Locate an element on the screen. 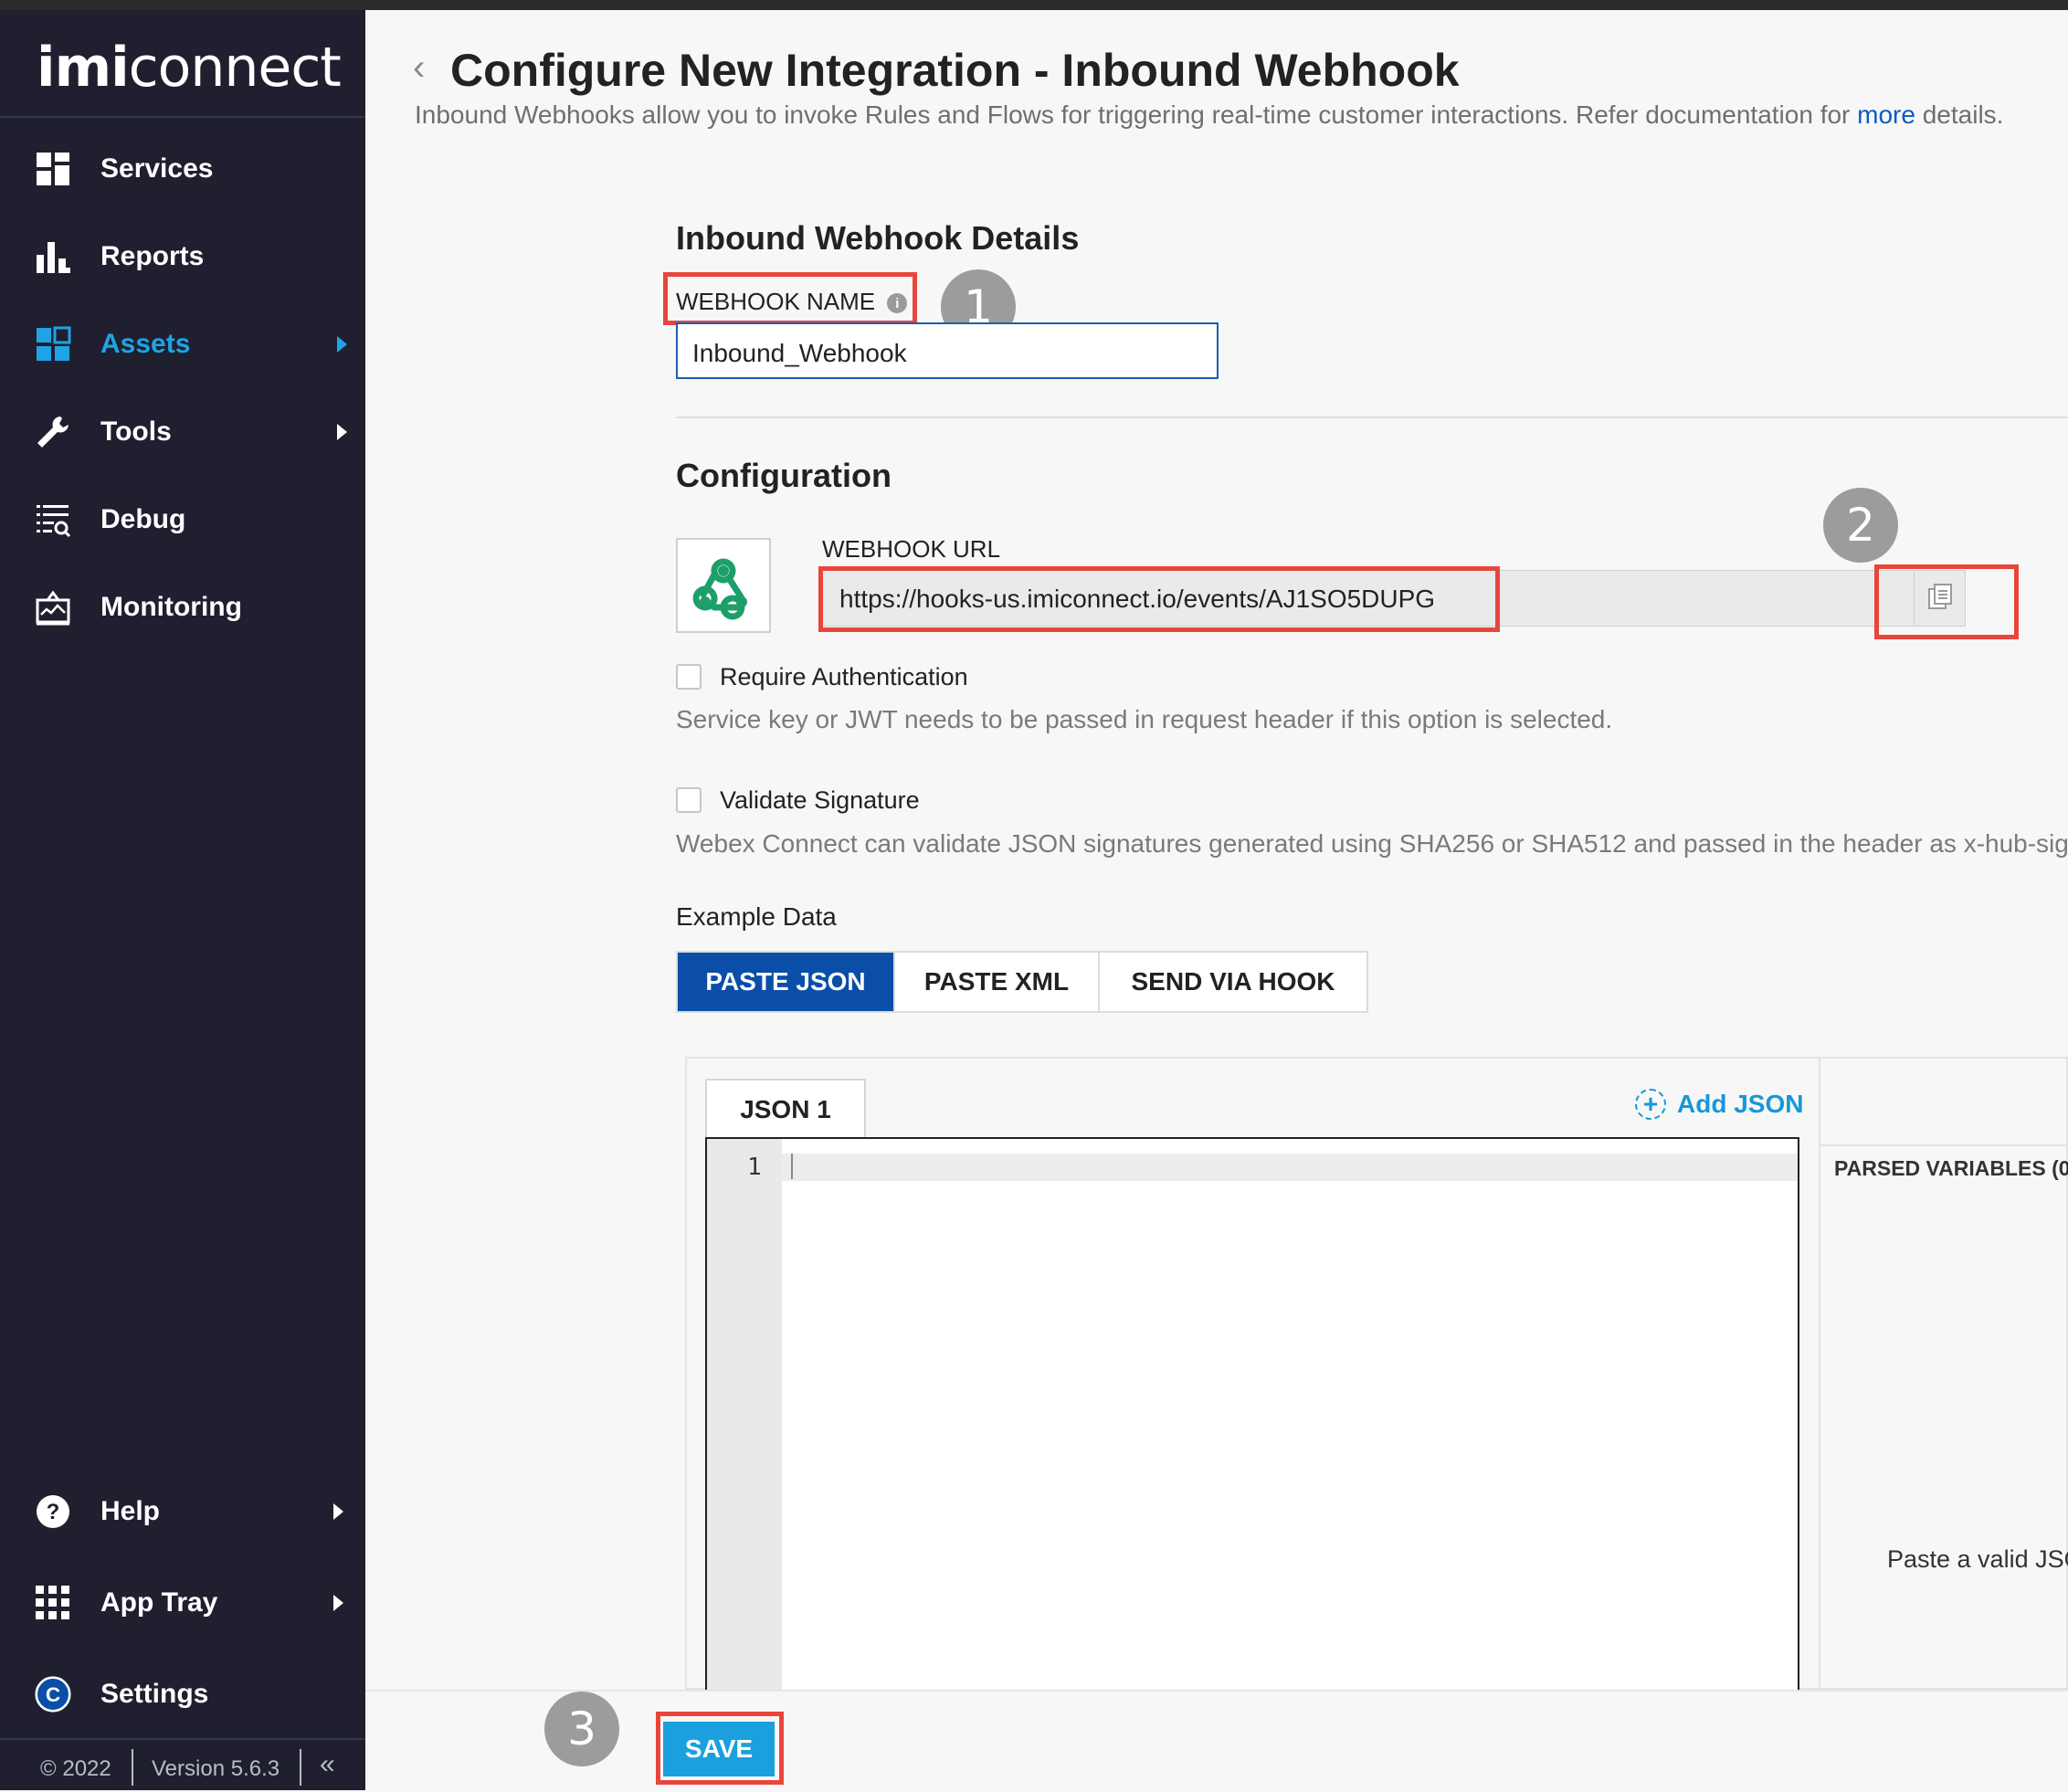 Image resolution: width=2068 pixels, height=1792 pixels. svg-text: C is located at coordinates (53, 1694).